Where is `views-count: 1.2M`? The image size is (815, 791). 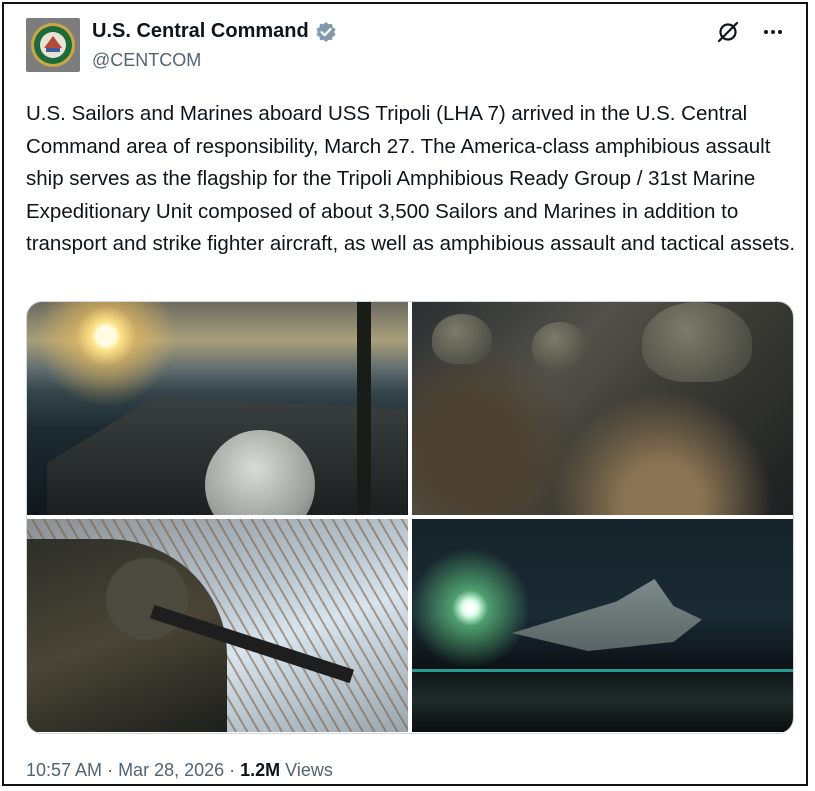
views-count: 1.2M is located at coordinates (260, 770).